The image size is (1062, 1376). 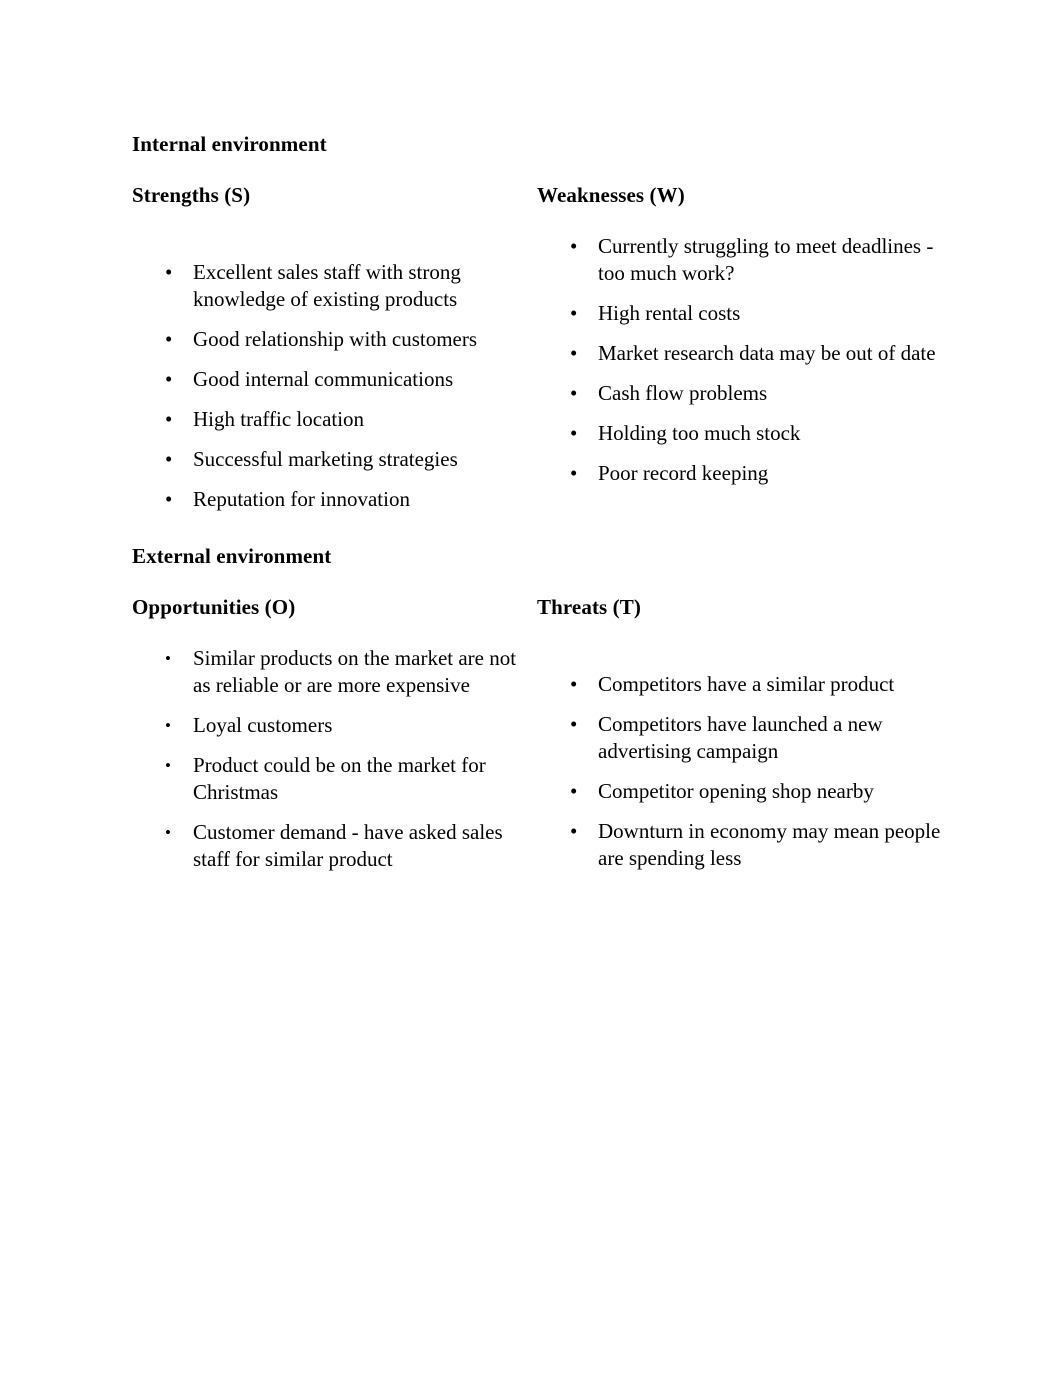 What do you see at coordinates (683, 473) in the screenshot?
I see `list-item-text: Poor record keeping` at bounding box center [683, 473].